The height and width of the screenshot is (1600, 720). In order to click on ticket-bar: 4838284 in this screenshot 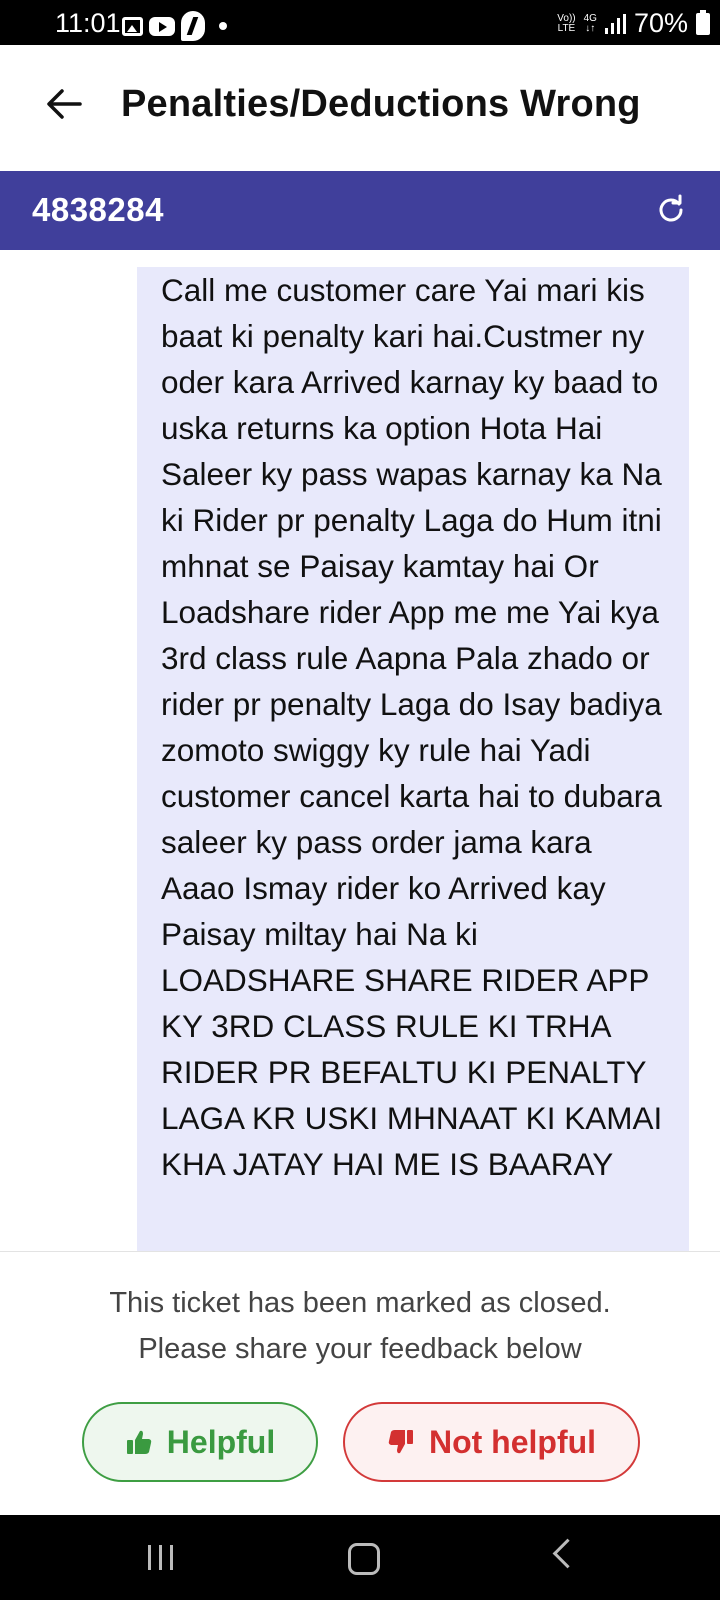, I will do `click(360, 210)`.